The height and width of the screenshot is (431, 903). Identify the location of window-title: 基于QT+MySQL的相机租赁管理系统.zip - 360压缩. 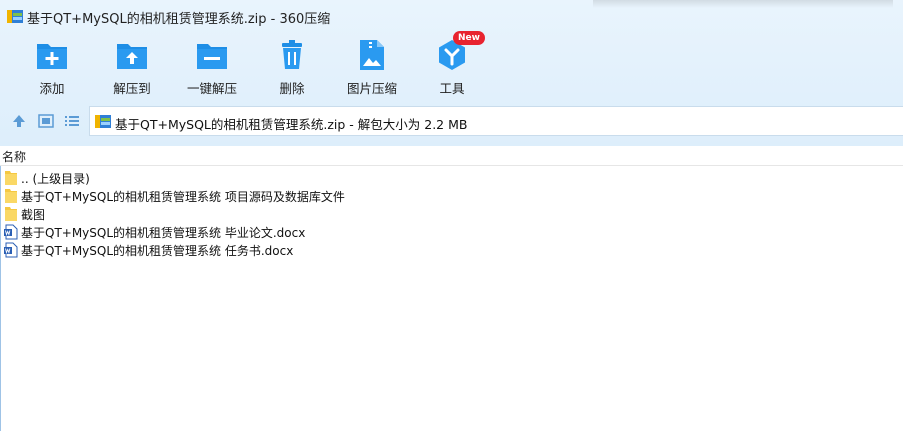
(179, 19).